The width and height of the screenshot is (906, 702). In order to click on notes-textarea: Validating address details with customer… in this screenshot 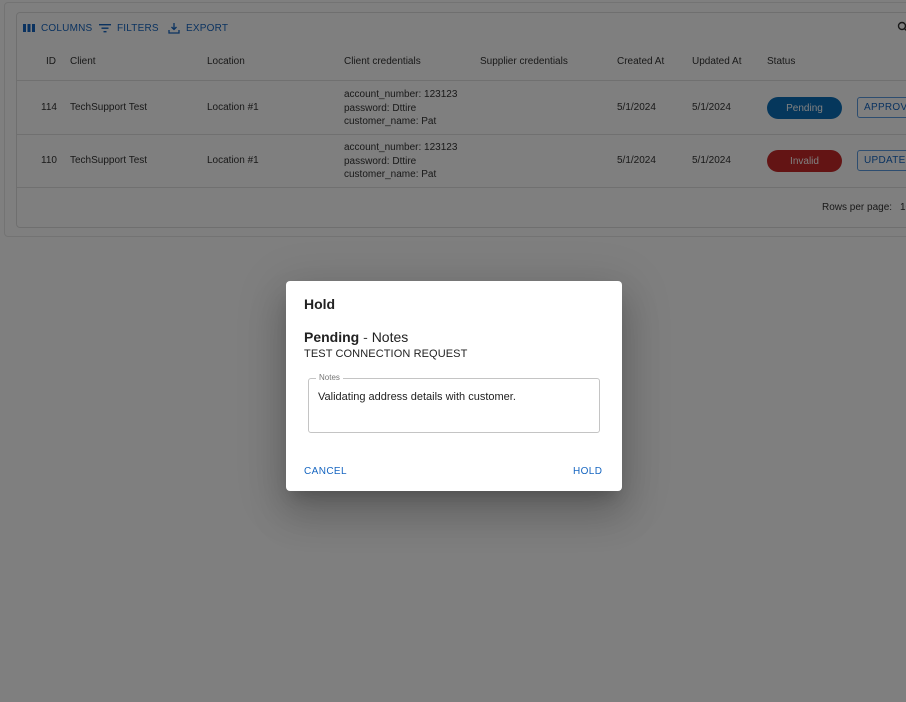, I will do `click(454, 403)`.